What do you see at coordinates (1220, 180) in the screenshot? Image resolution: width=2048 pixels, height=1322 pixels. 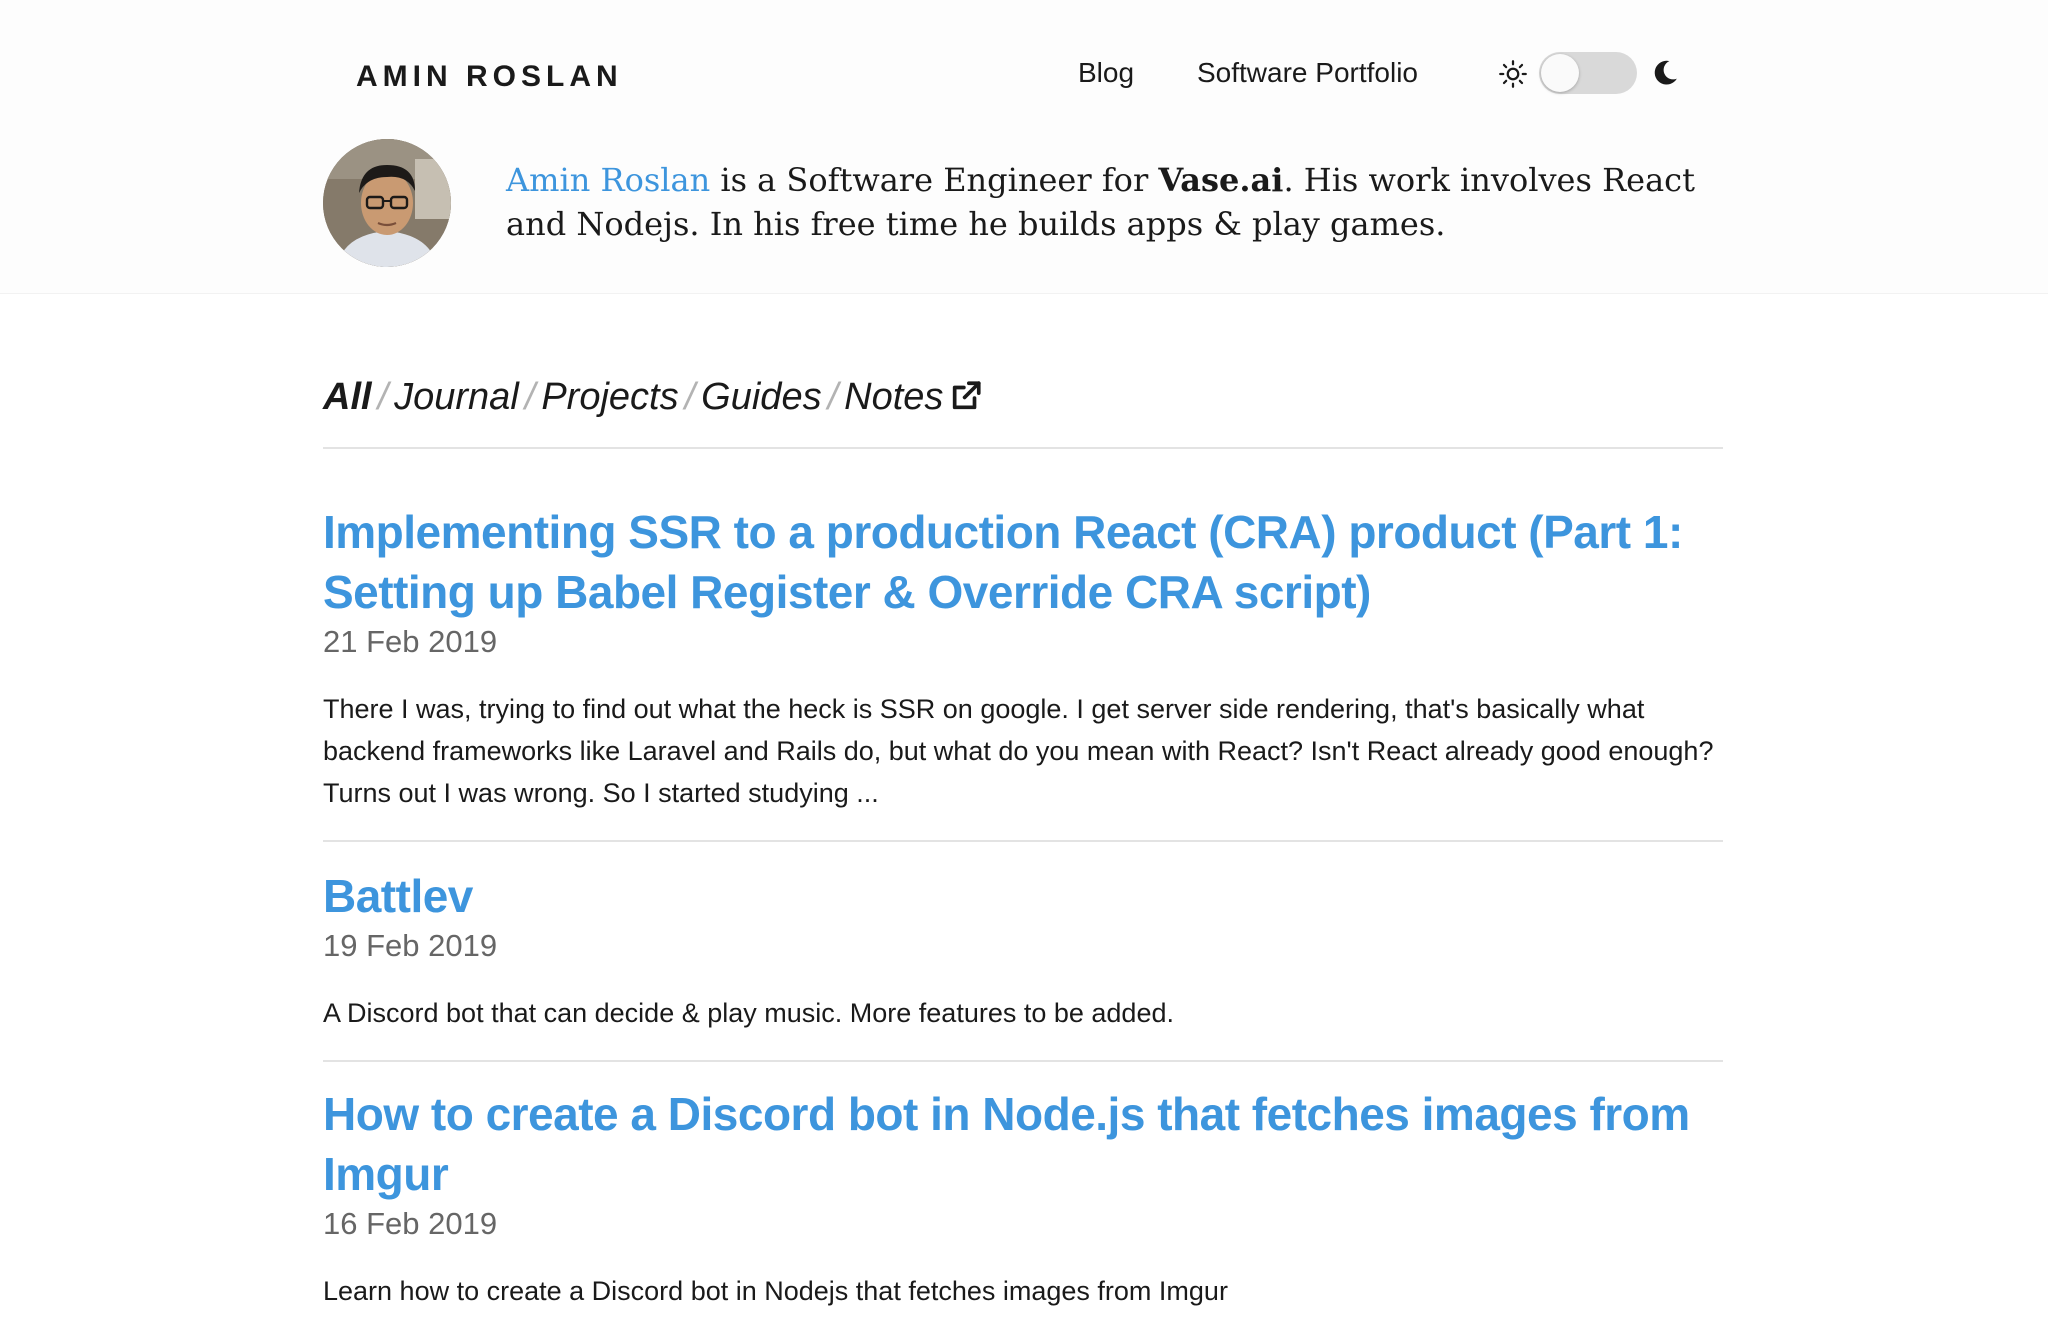 I see `bio-company-link: Vase.ai` at bounding box center [1220, 180].